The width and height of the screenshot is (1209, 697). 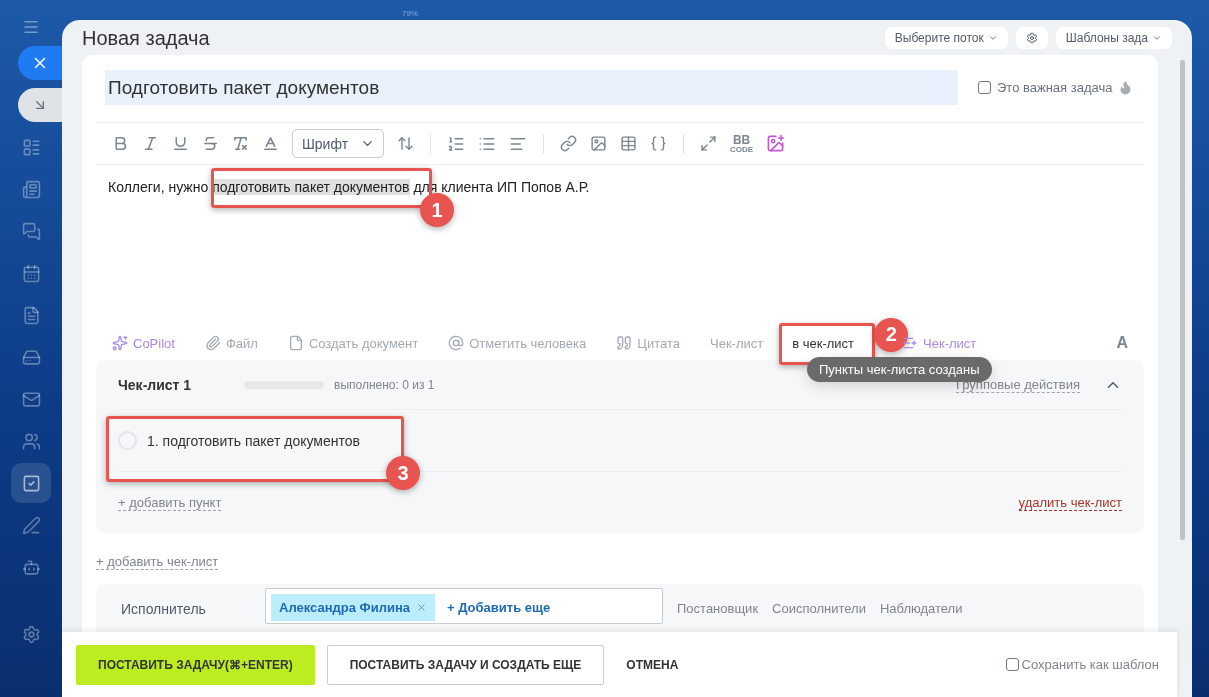 I want to click on page-title: Новая задача, so click(x=146, y=38).